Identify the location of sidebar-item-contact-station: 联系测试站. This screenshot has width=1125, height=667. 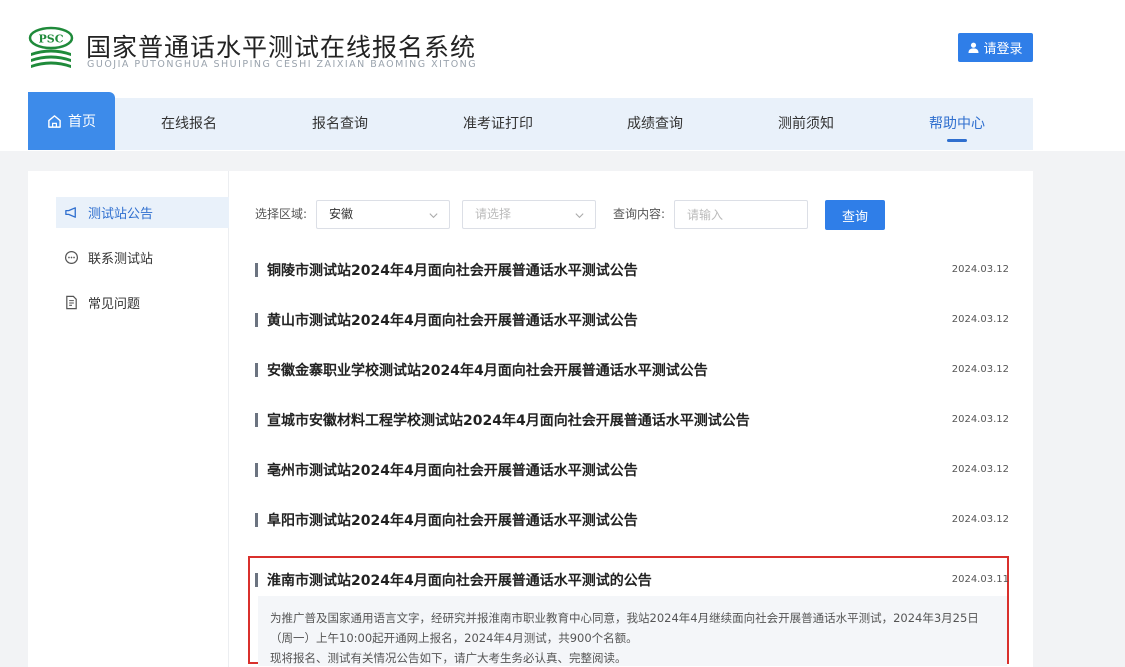
(142, 257).